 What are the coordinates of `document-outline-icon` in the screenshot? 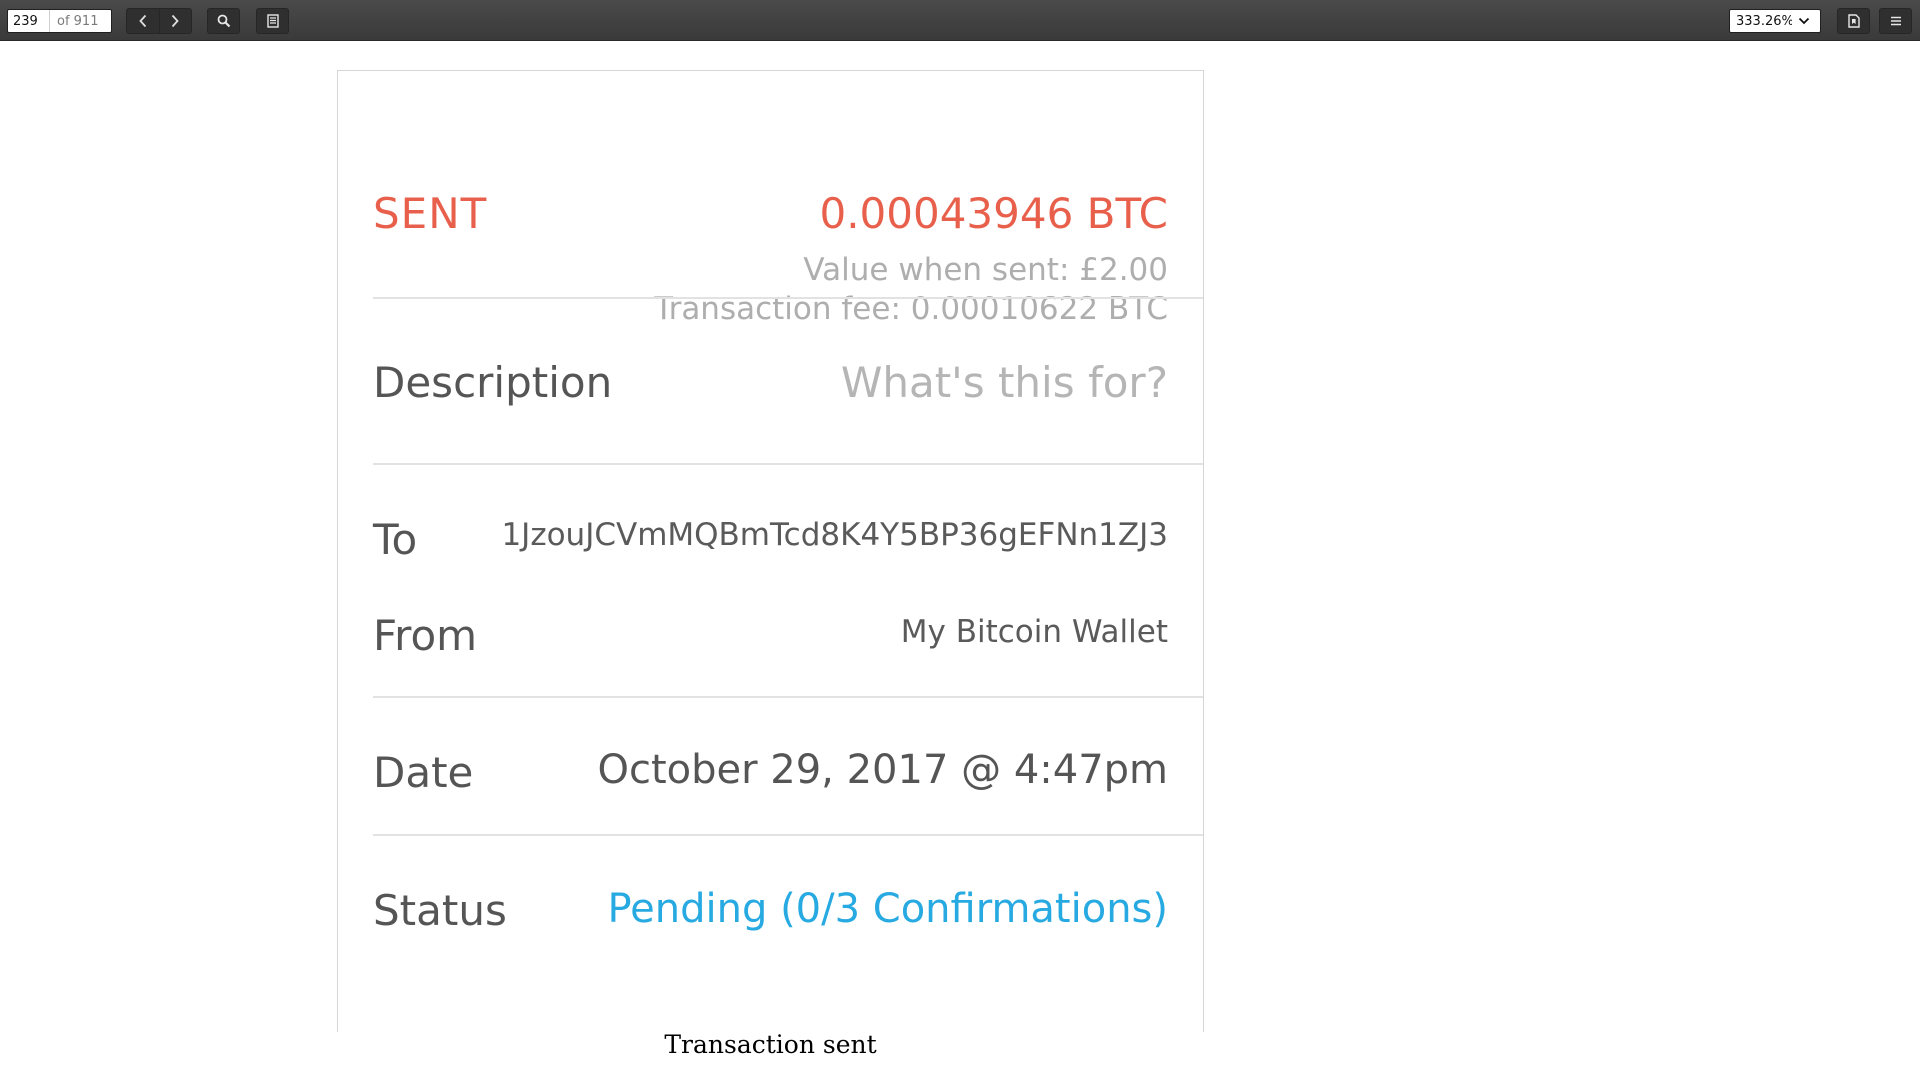 It's located at (272, 21).